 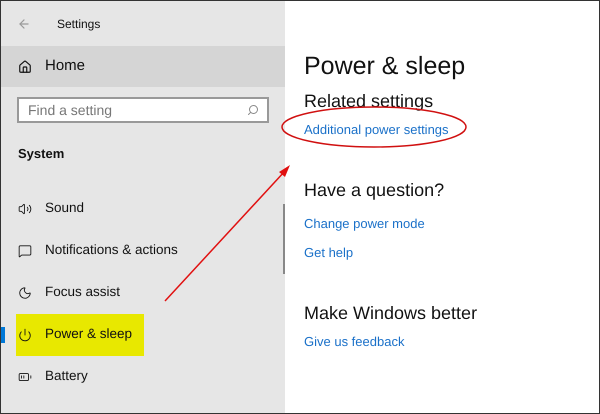 What do you see at coordinates (369, 101) in the screenshot?
I see `section-heading: Related settings` at bounding box center [369, 101].